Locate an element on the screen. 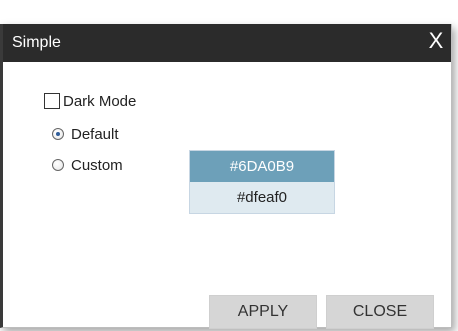 Image resolution: width=458 pixels, height=331 pixels. color-list: #6DA0B9 #dfeaf0 is located at coordinates (262, 182).